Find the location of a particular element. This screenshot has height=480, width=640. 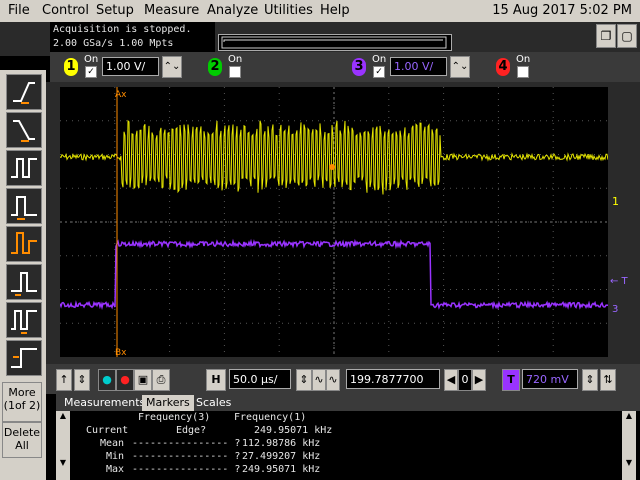

horizontal-label: H is located at coordinates (216, 380).